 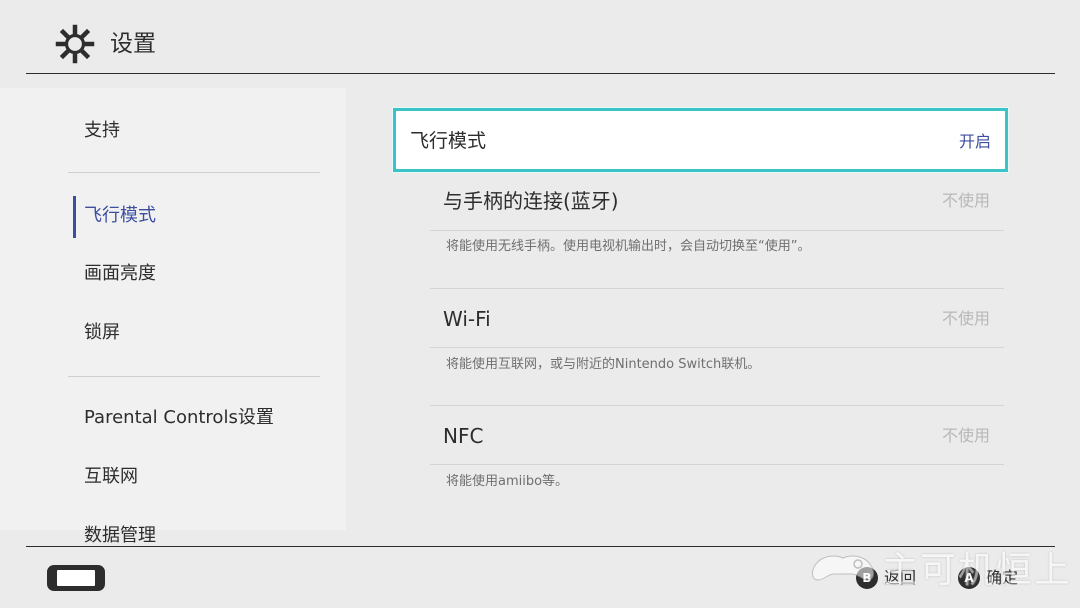 What do you see at coordinates (179, 418) in the screenshot?
I see `sidebar-item-parental-controls: Parental Controls设置` at bounding box center [179, 418].